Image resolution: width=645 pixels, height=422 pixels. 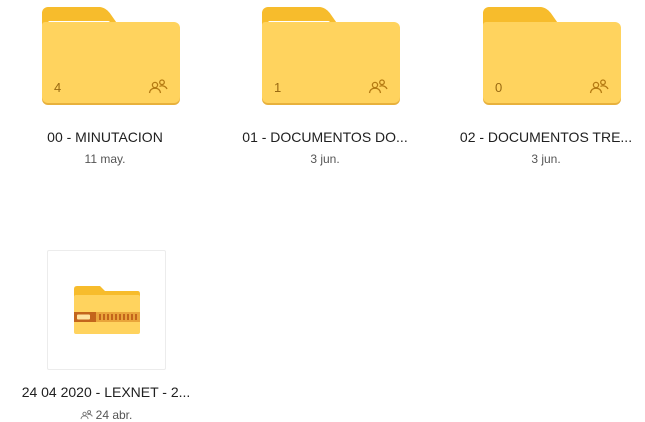 I want to click on zip-item-lexnet: 24 04 2020 - LEXNET - 2... 24 abr., so click(x=106, y=331).